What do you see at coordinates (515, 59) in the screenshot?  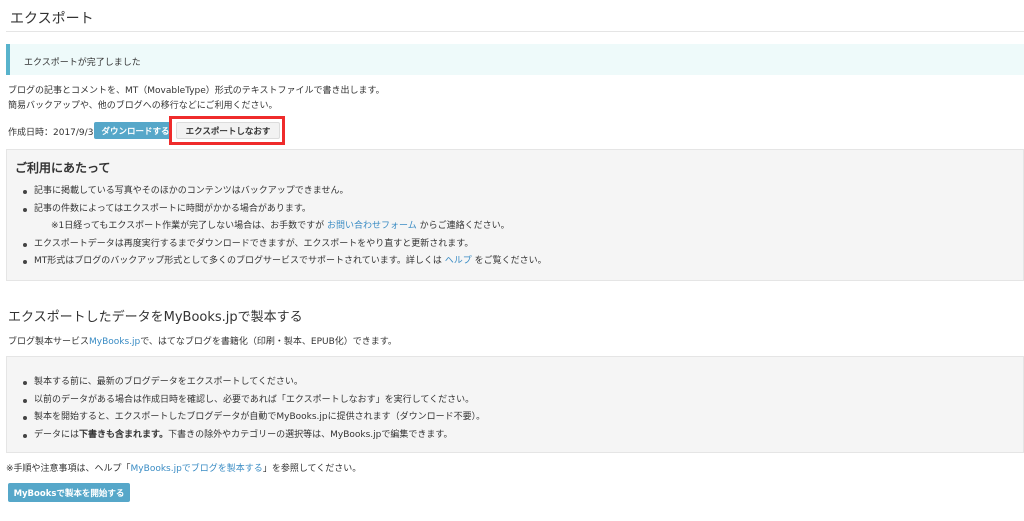 I see `success-notice: エクスポートが完了しました` at bounding box center [515, 59].